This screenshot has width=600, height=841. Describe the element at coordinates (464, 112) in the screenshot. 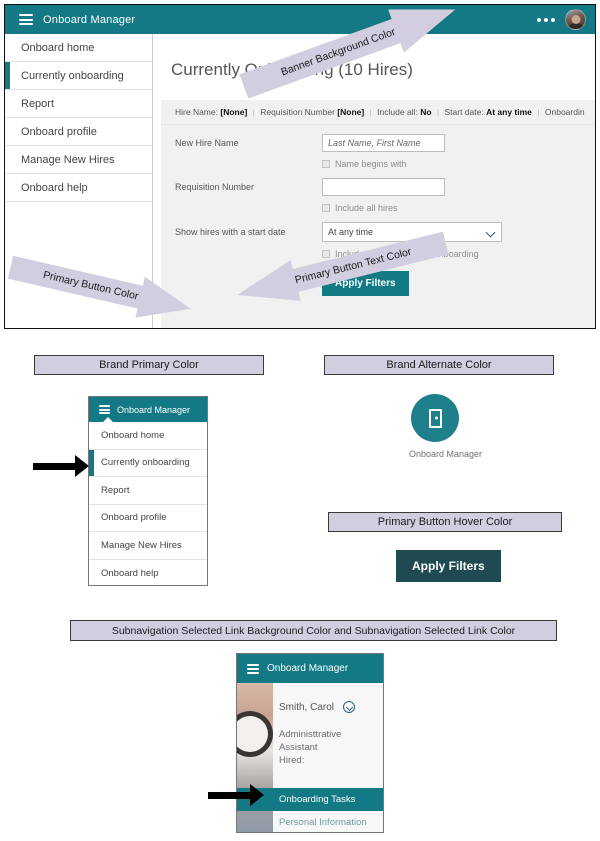

I see `filter-summary-label-start-date: Start date:` at that location.